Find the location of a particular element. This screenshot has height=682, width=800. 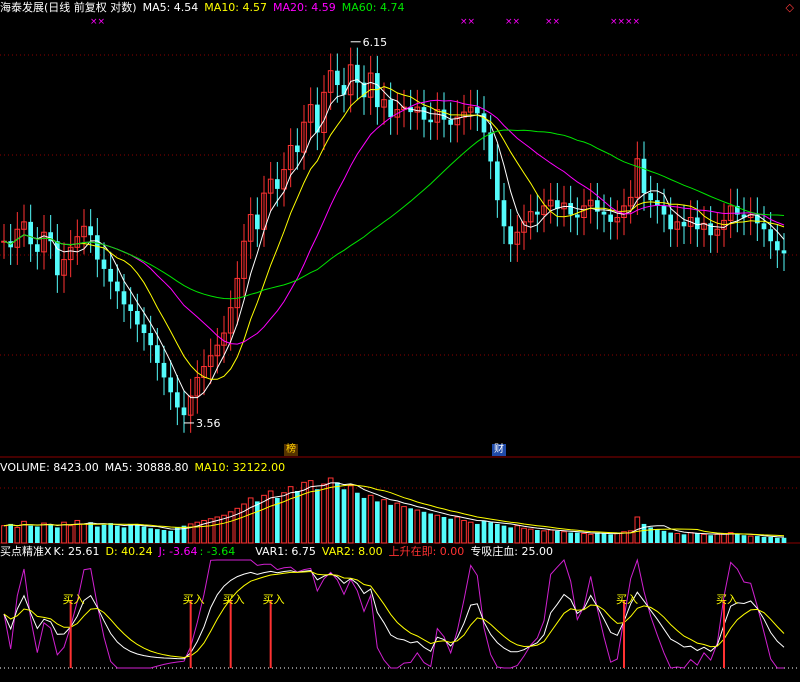

ma20-readout: MA20: 4.59 is located at coordinates (304, 7).